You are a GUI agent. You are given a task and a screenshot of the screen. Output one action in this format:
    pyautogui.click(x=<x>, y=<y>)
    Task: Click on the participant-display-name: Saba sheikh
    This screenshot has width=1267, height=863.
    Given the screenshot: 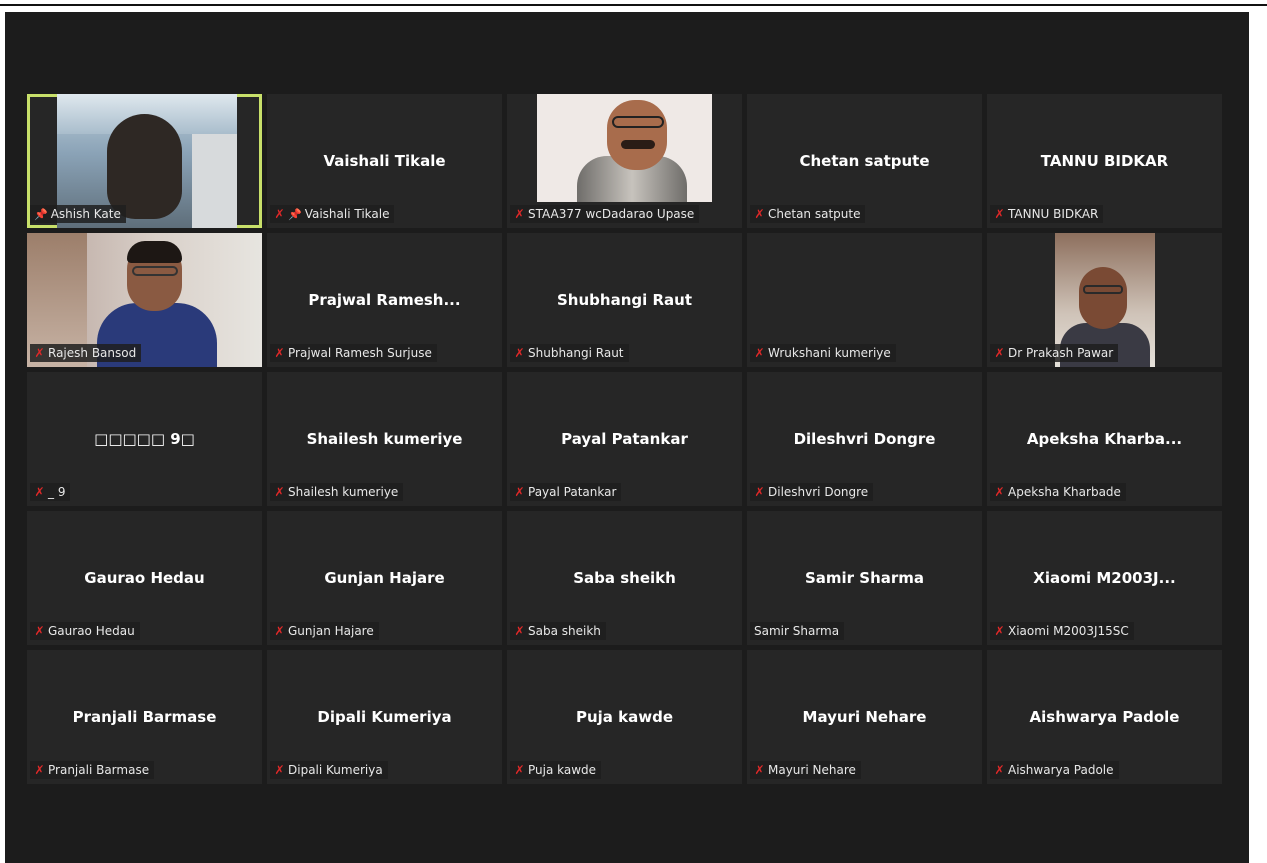 What is the action you would take?
    pyautogui.click(x=624, y=578)
    